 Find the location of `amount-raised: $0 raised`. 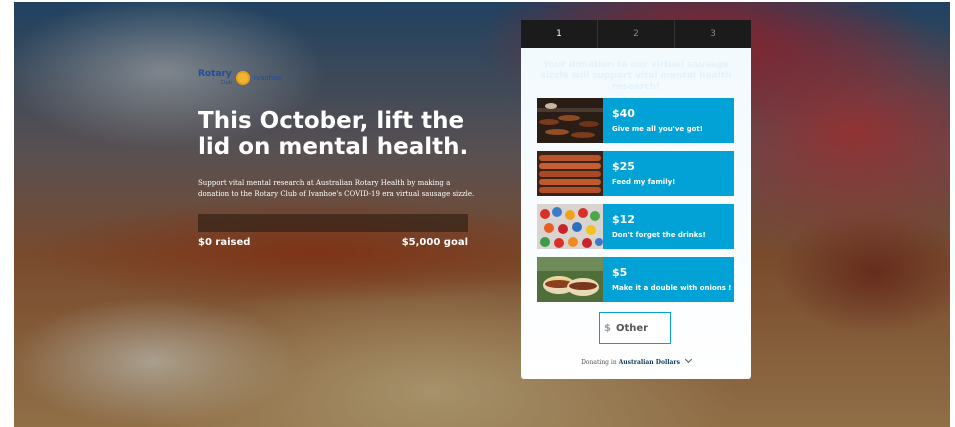

amount-raised: $0 raised is located at coordinates (224, 242).